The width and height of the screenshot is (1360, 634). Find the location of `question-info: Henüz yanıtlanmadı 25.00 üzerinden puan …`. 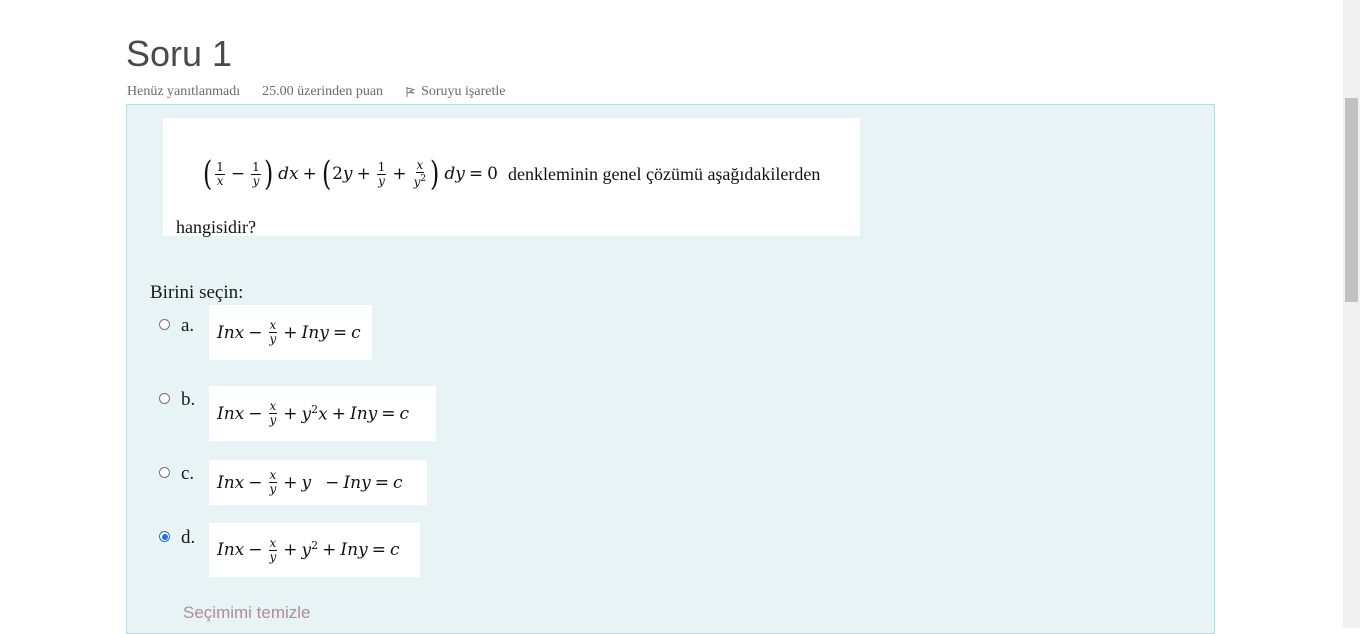

question-info: Henüz yanıtlanmadı 25.00 üzerinden puan … is located at coordinates (316, 92).